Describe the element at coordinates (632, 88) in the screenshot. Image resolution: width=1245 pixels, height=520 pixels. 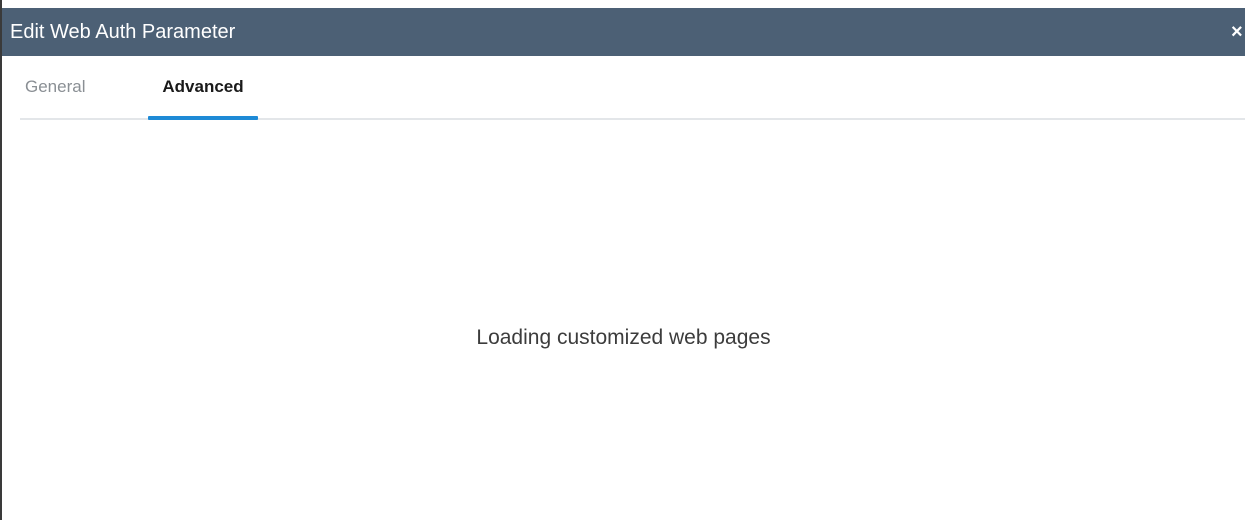
I see `tab-bar: General Advanced` at that location.